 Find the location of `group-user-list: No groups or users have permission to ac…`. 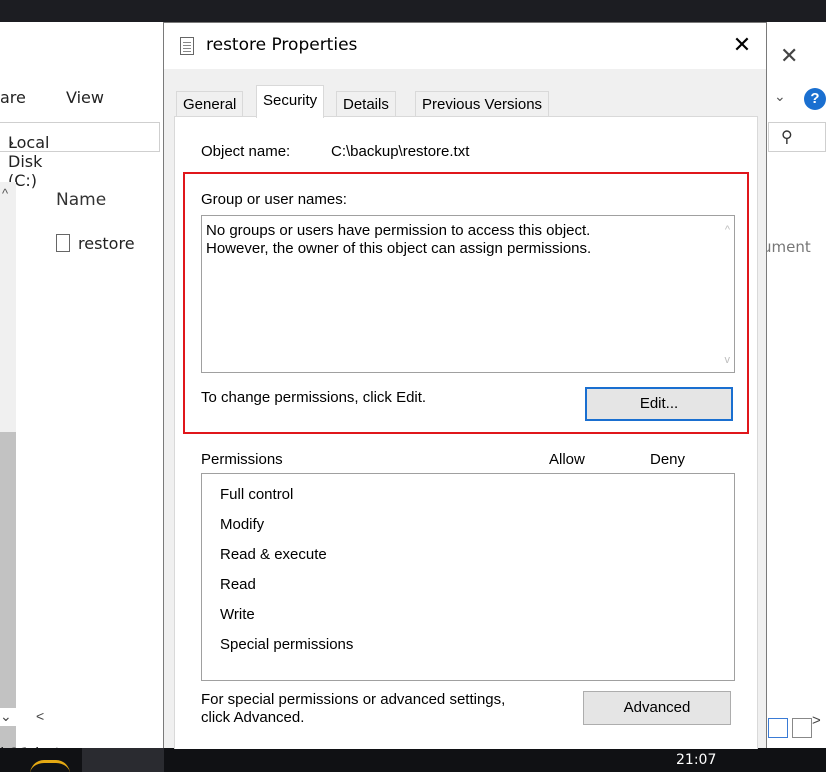

group-user-list: No groups or users have permission to ac… is located at coordinates (468, 294).